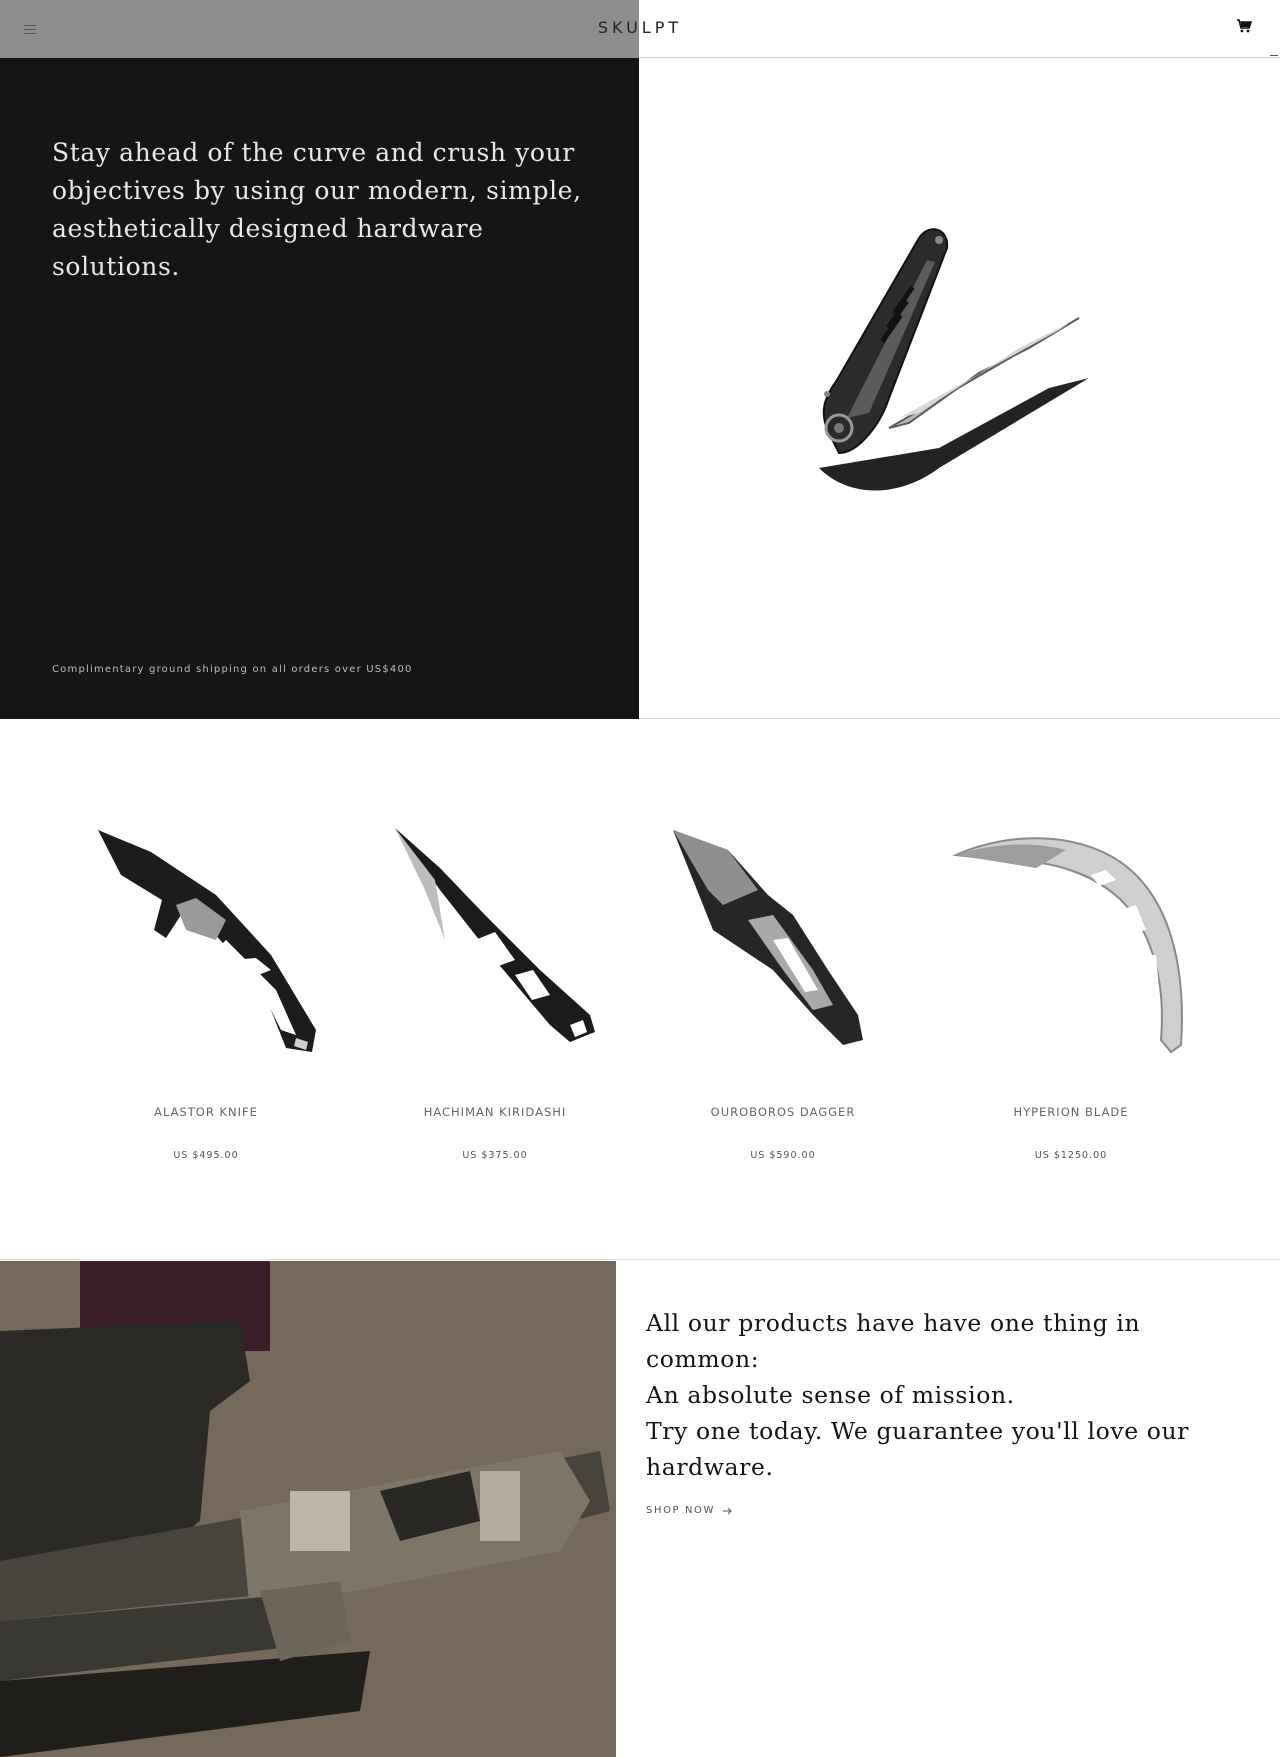  What do you see at coordinates (495, 935) in the screenshot?
I see `hachiman-kiridashi-image` at bounding box center [495, 935].